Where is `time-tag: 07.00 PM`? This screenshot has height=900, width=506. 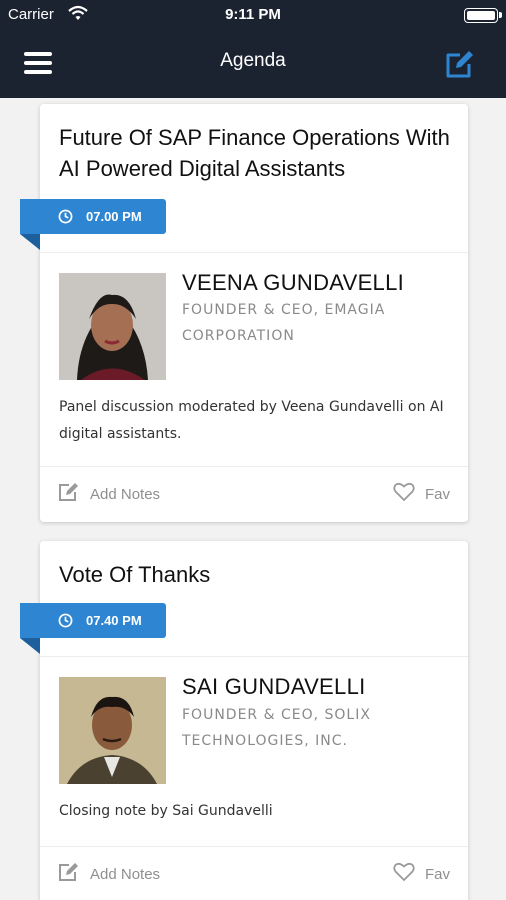
time-tag: 07.00 PM is located at coordinates (93, 224).